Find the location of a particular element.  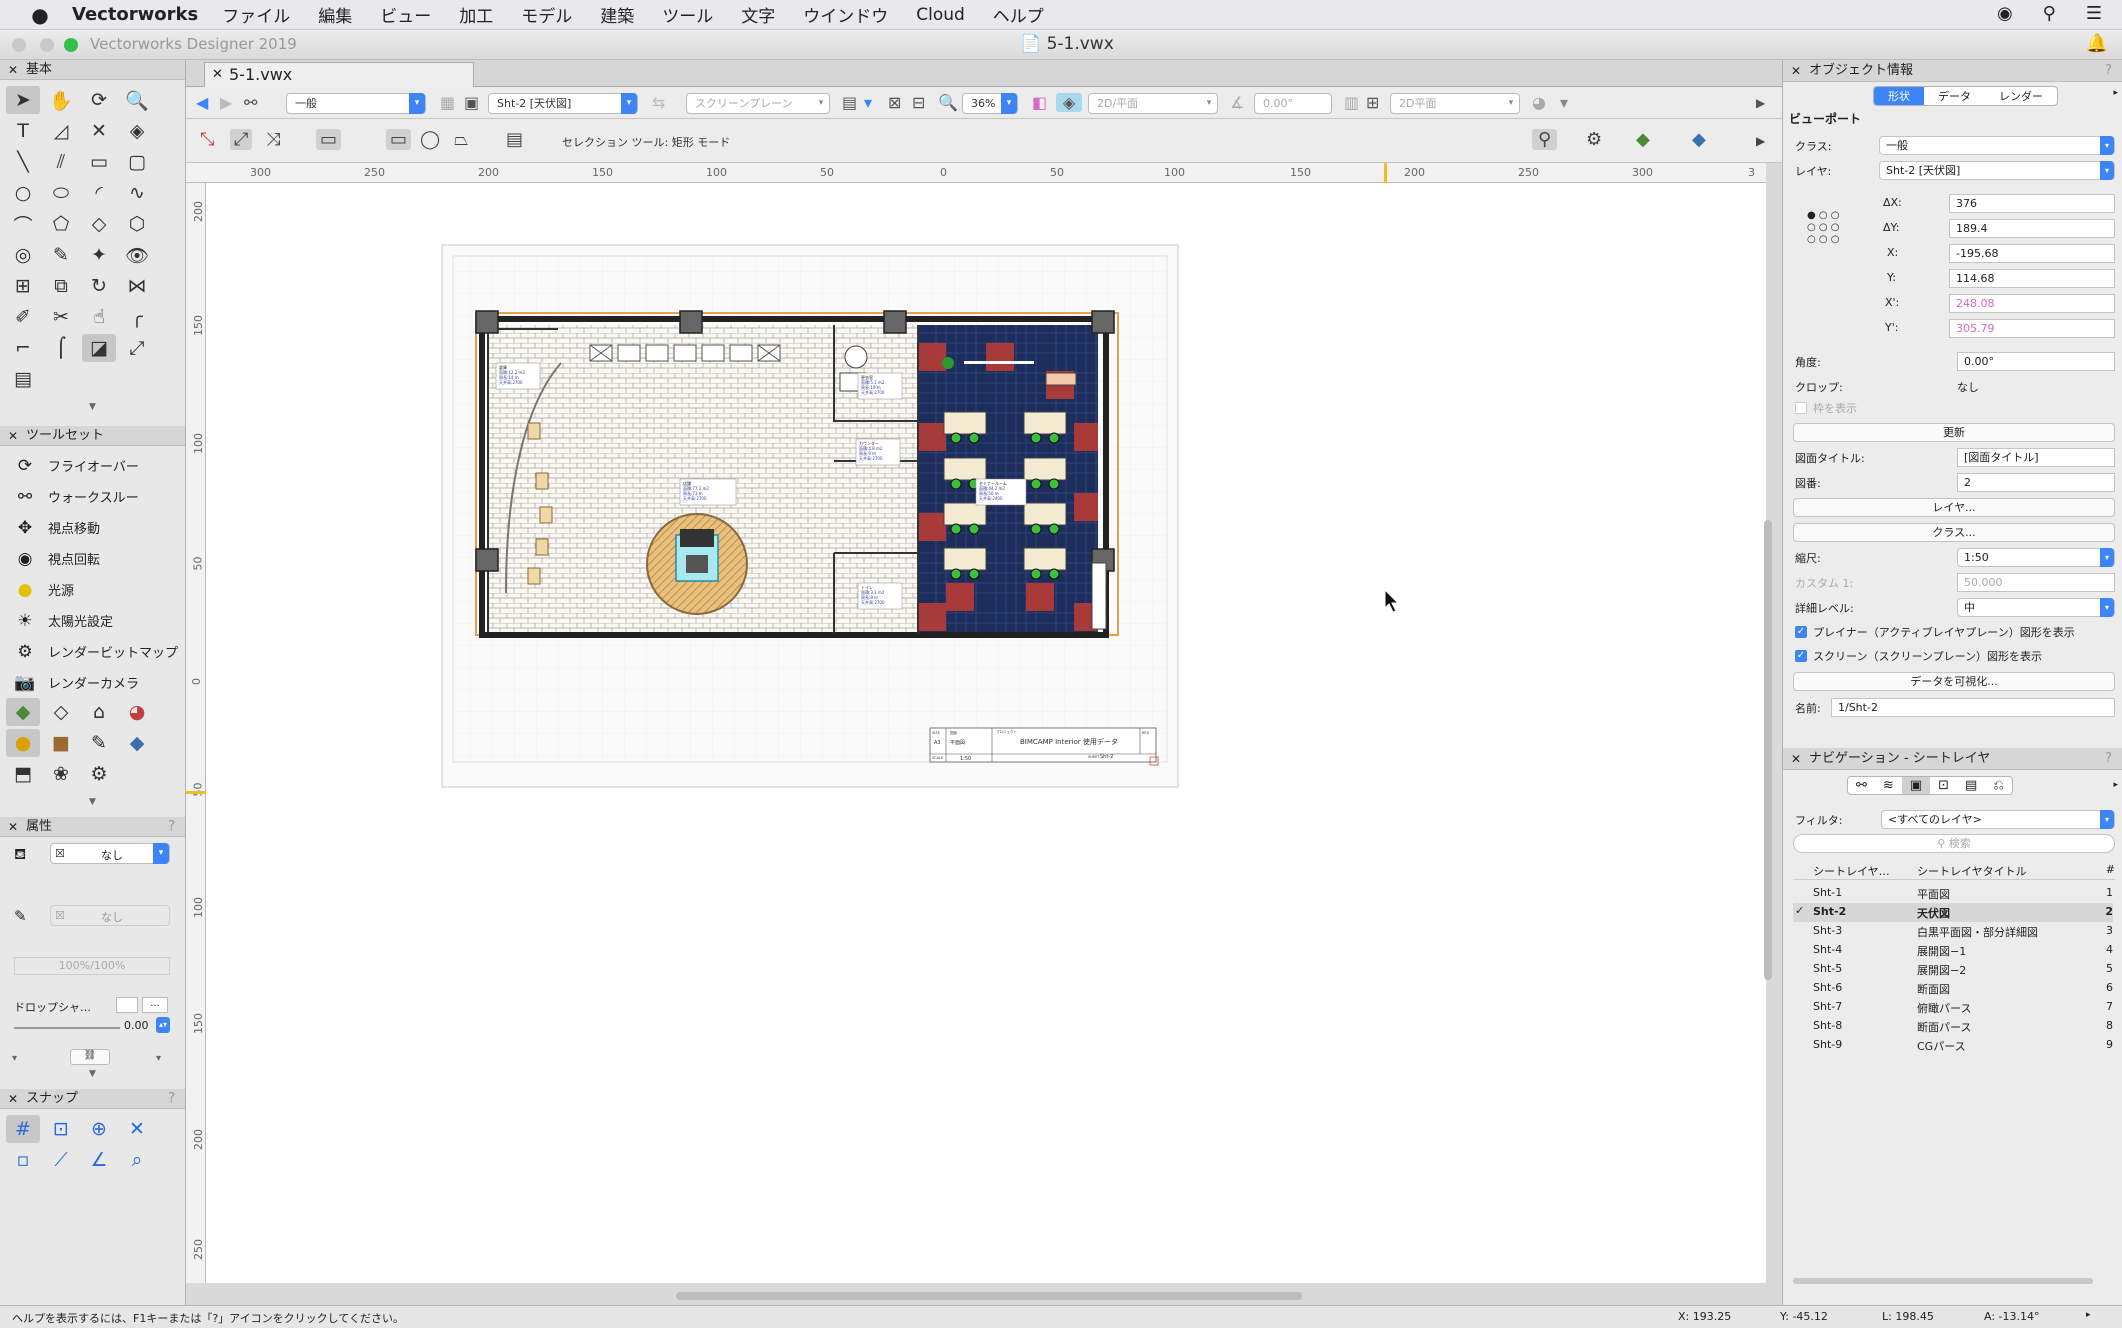

locus-tool-icon: ✕ is located at coordinates (99, 131).